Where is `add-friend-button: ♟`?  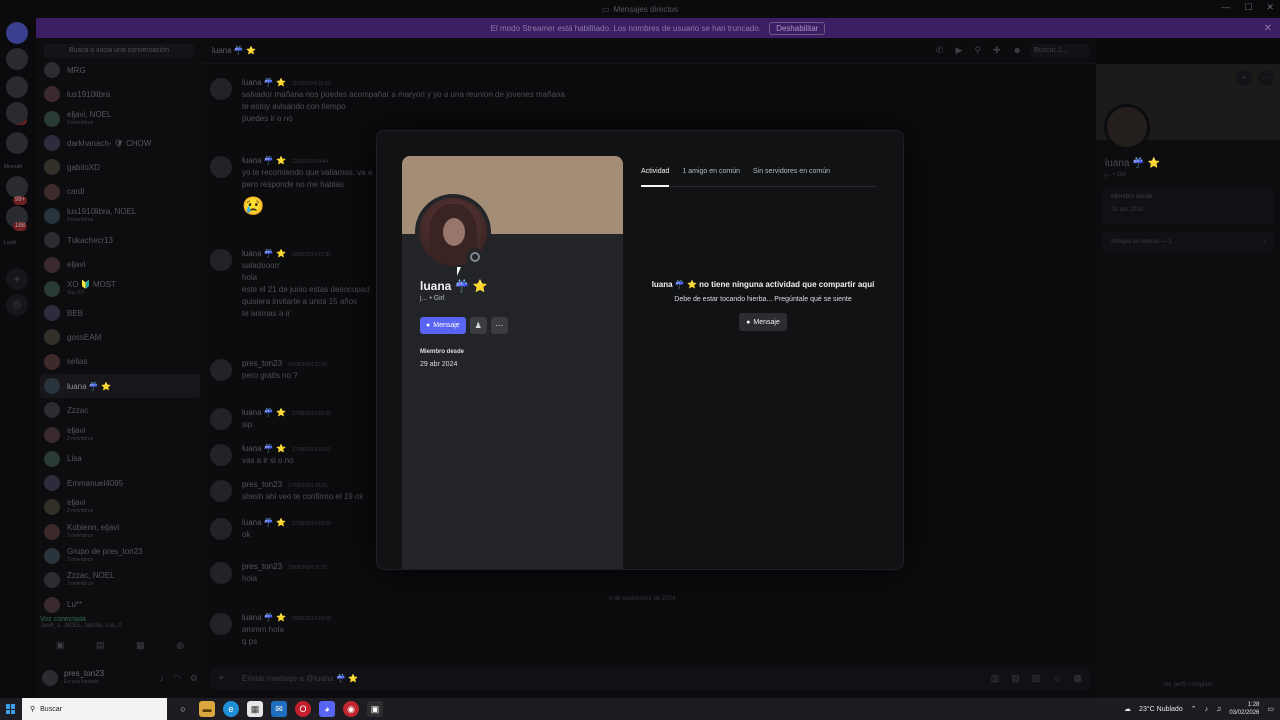 add-friend-button: ♟ is located at coordinates (478, 325).